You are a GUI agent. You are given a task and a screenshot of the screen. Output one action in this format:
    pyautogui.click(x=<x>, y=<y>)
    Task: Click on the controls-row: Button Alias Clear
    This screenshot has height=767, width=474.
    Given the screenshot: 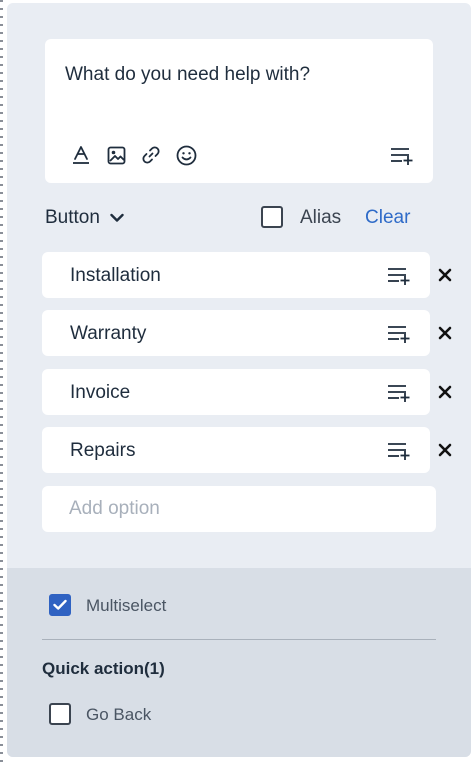 What is the action you would take?
    pyautogui.click(x=239, y=218)
    